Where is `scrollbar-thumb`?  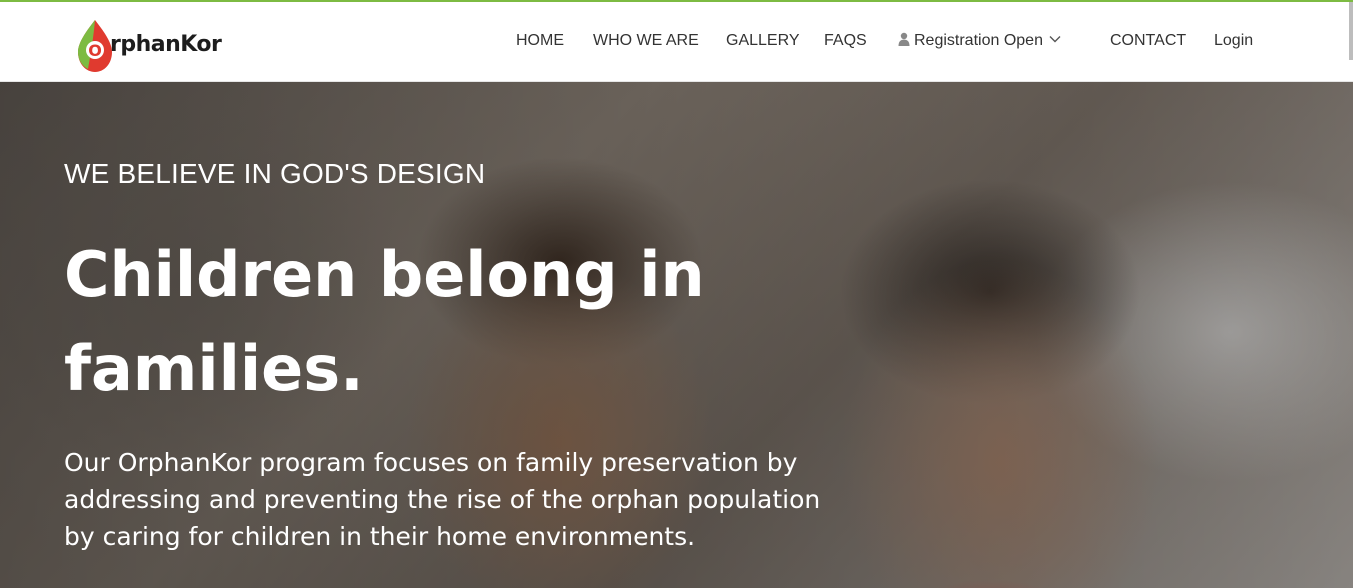 scrollbar-thumb is located at coordinates (1351, 31).